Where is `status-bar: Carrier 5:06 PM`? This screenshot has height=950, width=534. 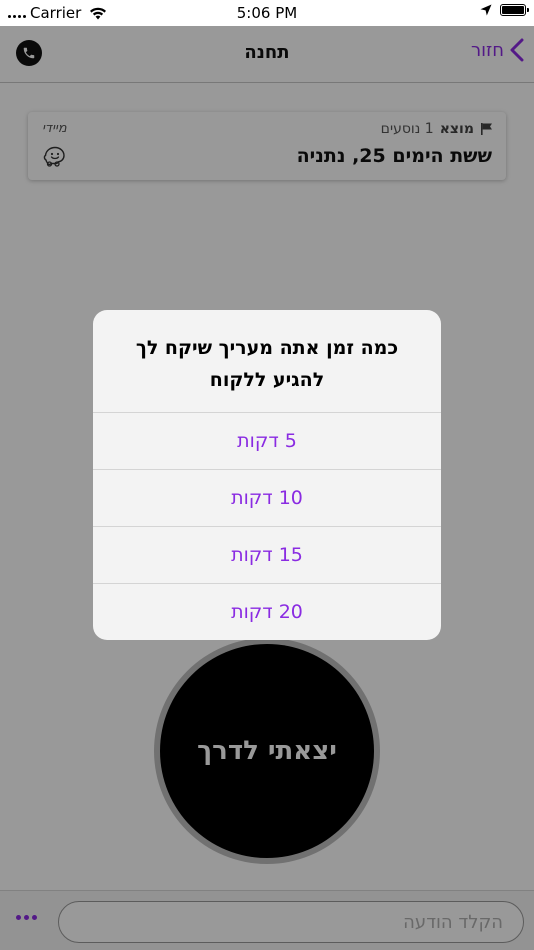 status-bar: Carrier 5:06 PM is located at coordinates (267, 13).